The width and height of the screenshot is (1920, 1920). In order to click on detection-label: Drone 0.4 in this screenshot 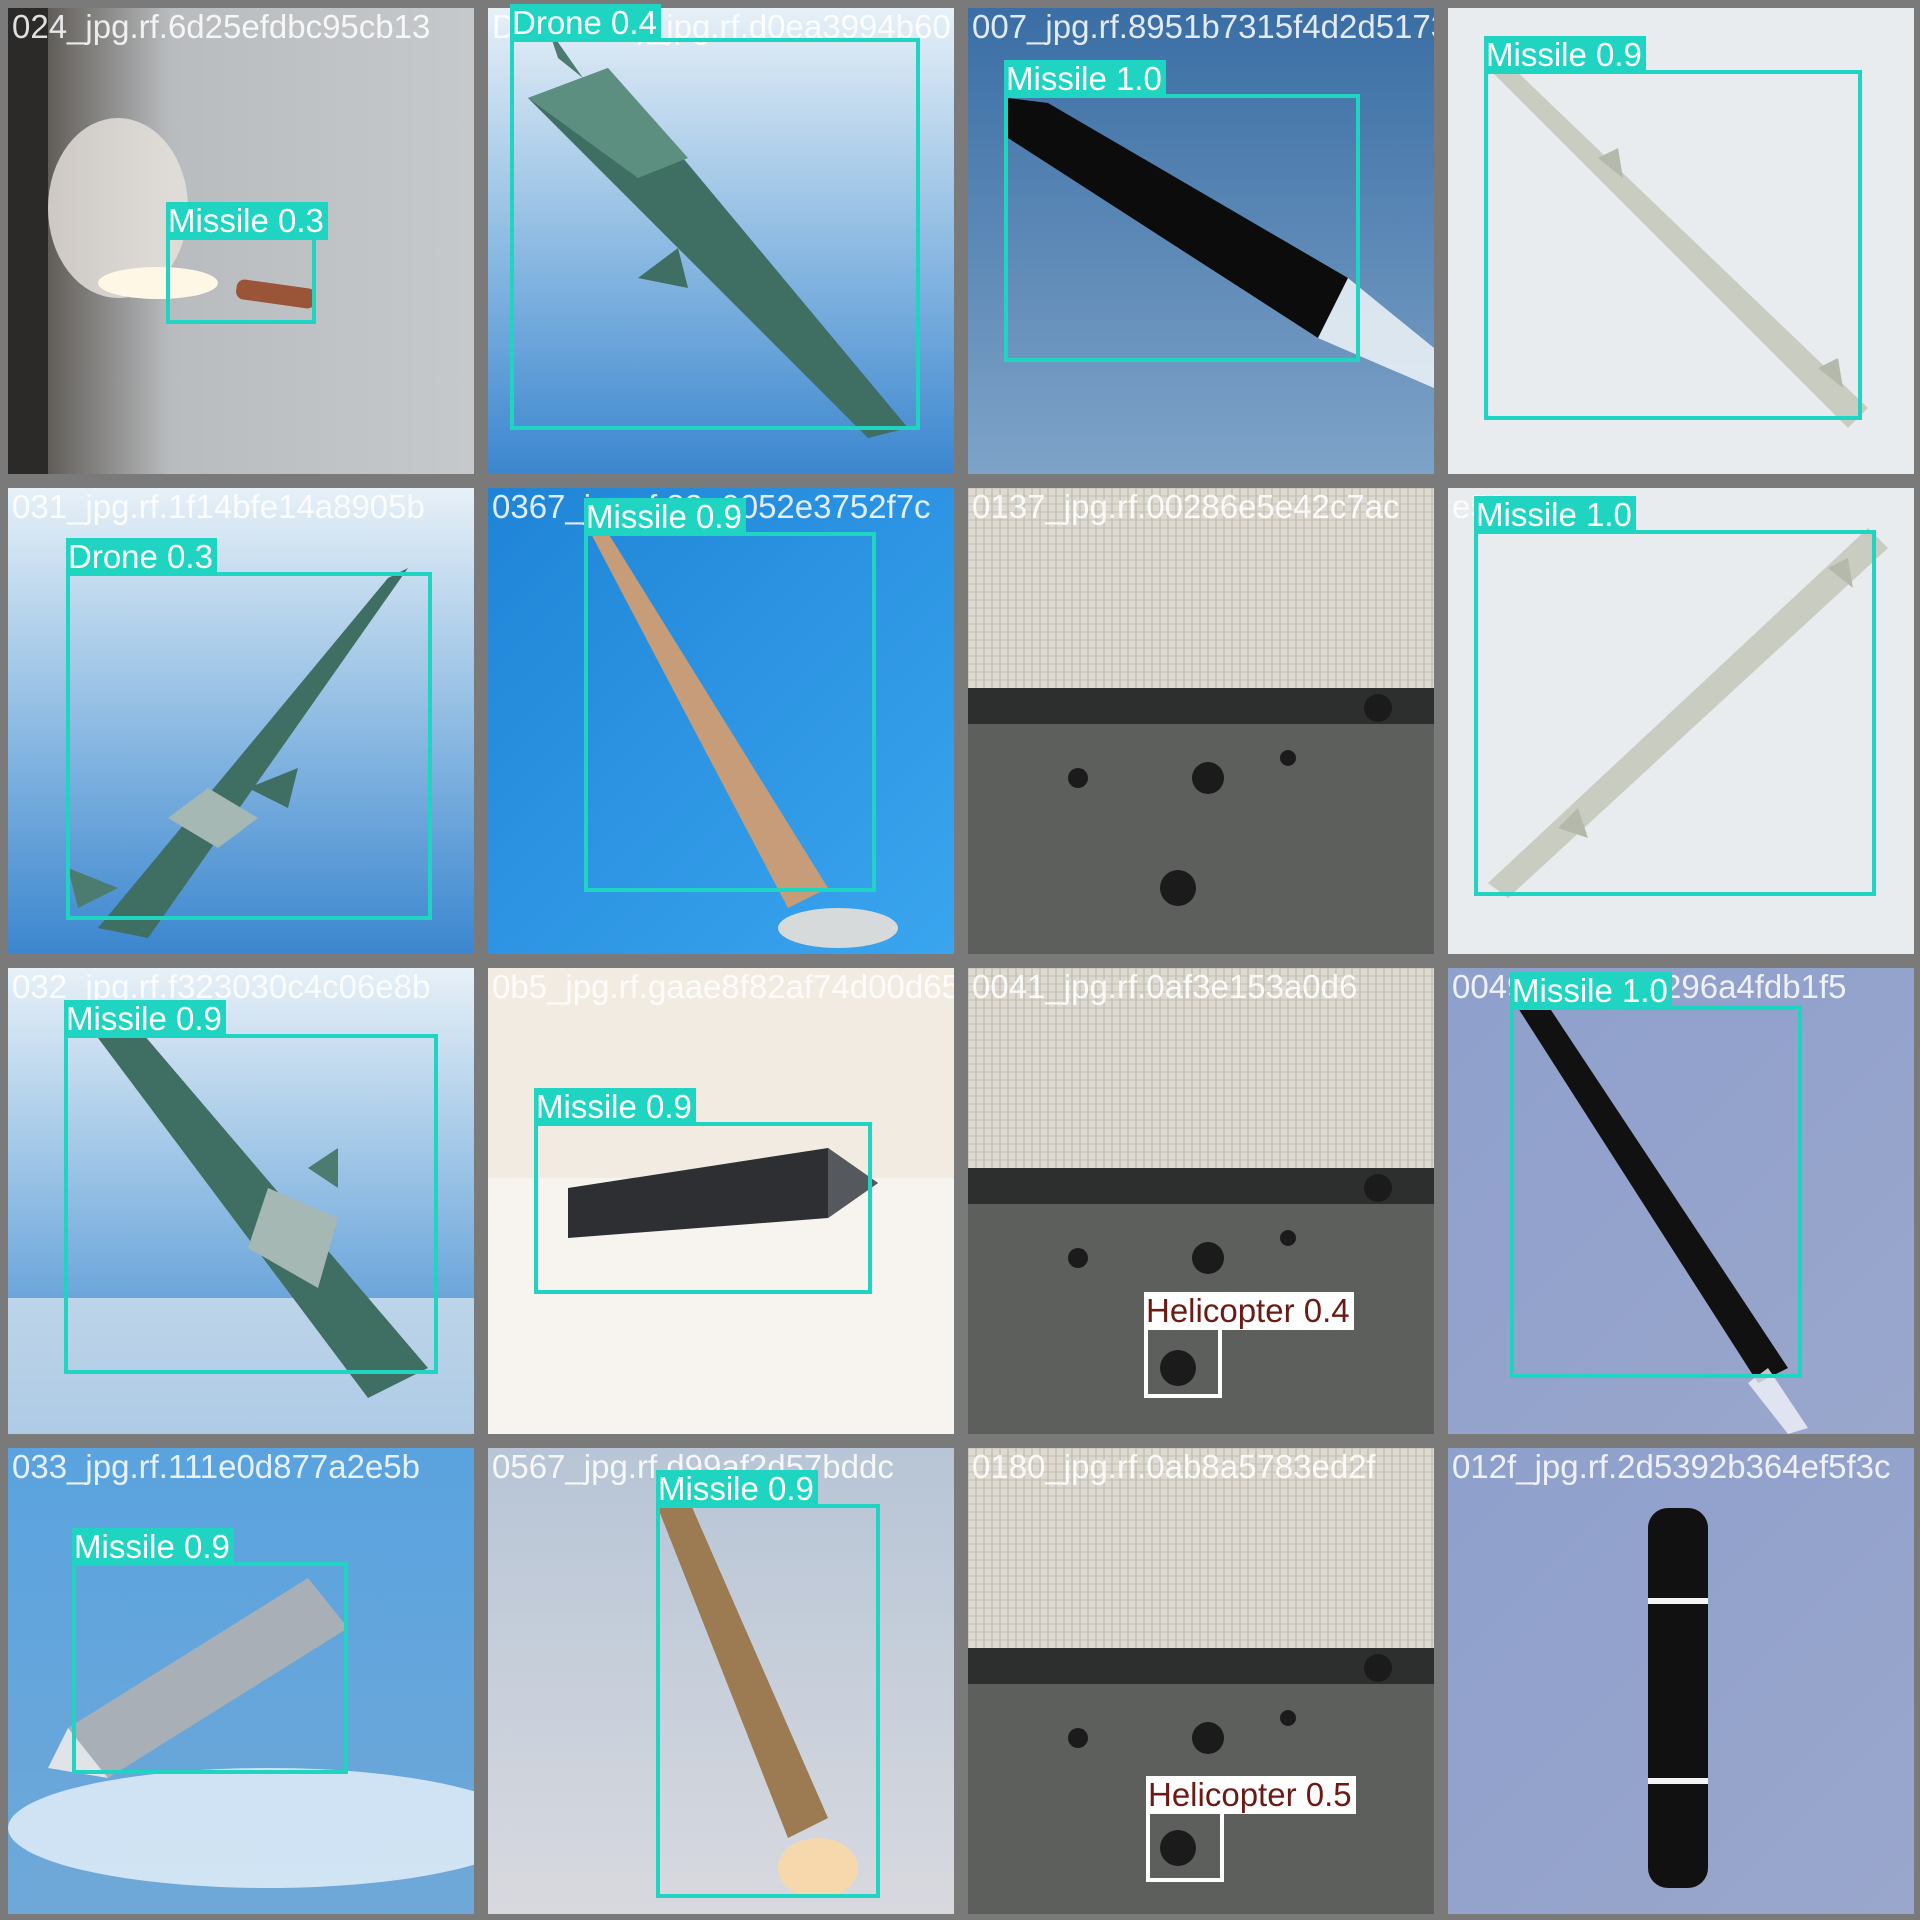, I will do `click(585, 23)`.